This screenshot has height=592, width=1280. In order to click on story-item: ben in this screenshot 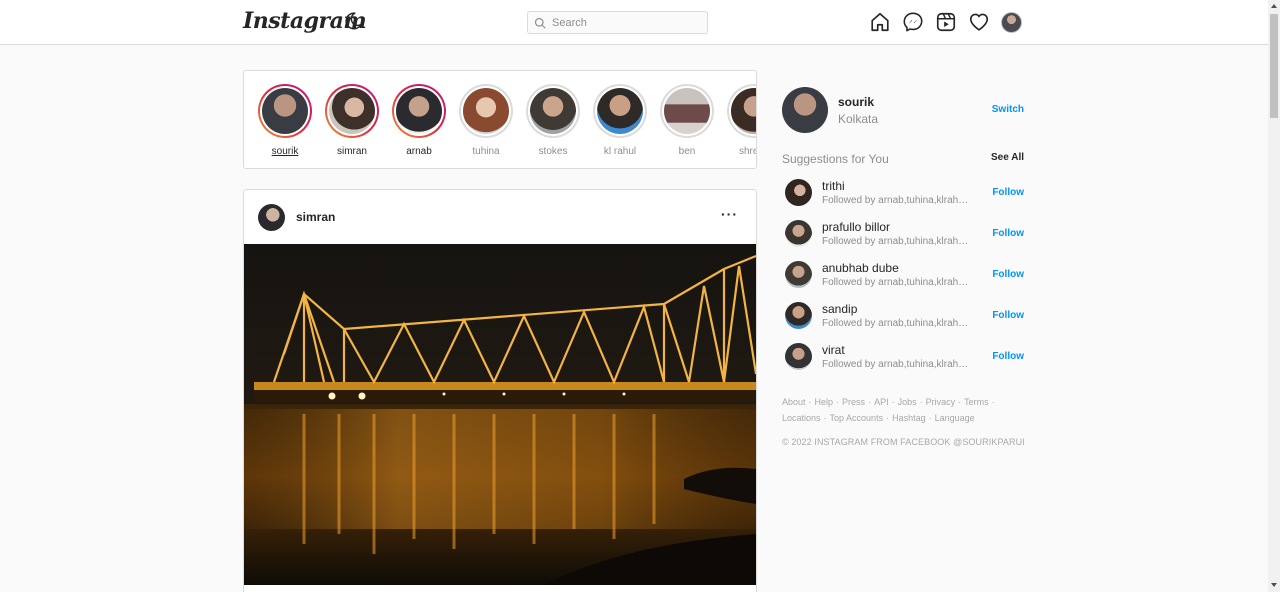, I will do `click(687, 120)`.